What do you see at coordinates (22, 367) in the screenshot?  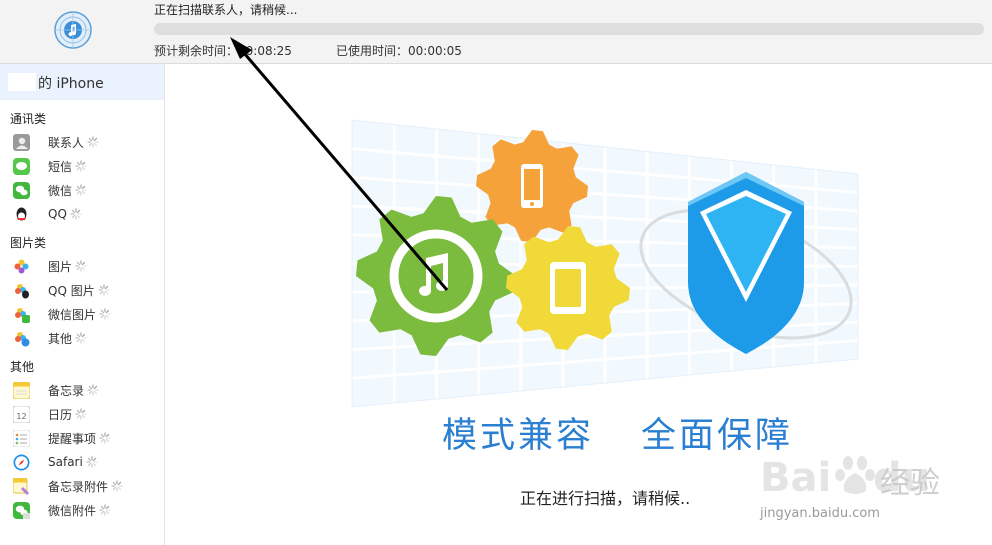 I see `sidebar-group-title: 其他` at bounding box center [22, 367].